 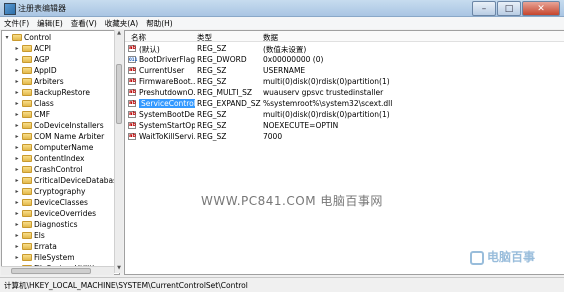 I want to click on tree-item: ▸ CMF, so click(x=32, y=114).